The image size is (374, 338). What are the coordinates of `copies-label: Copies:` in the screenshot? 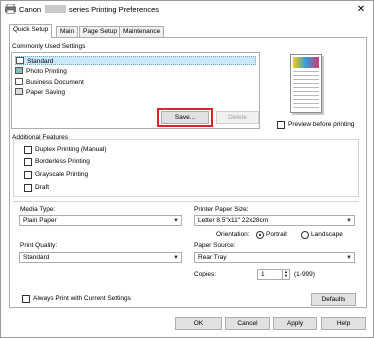 It's located at (205, 274).